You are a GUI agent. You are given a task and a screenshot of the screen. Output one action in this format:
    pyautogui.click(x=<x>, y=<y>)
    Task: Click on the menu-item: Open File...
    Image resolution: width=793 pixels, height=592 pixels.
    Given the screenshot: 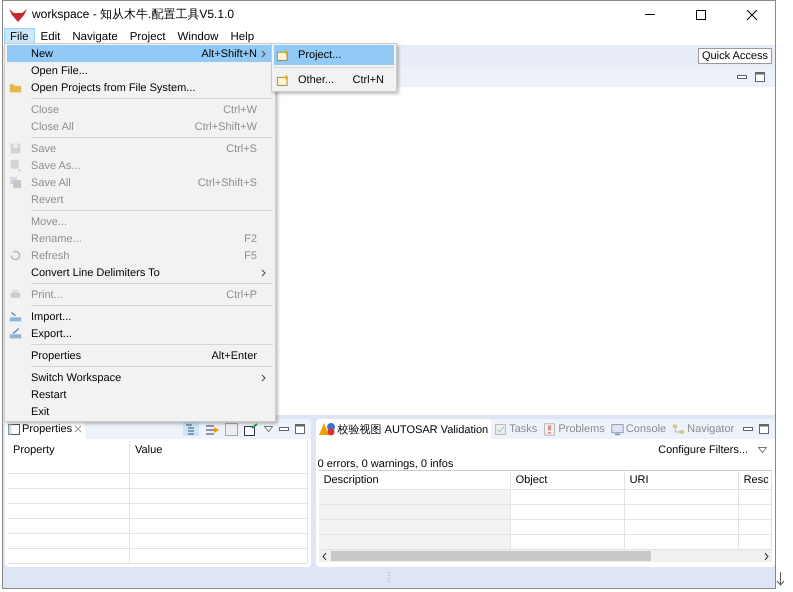 What is the action you would take?
    pyautogui.click(x=140, y=70)
    